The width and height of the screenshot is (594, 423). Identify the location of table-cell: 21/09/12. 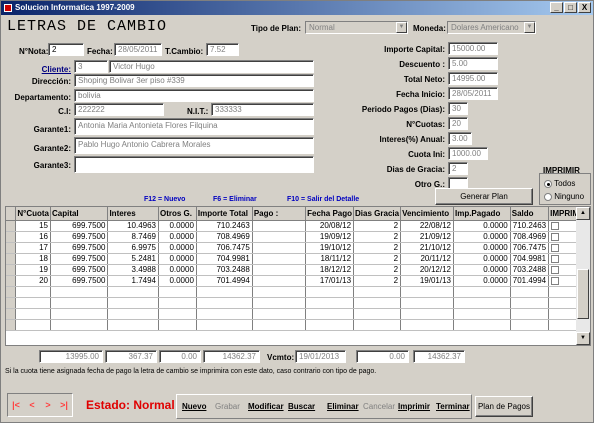
(427, 237).